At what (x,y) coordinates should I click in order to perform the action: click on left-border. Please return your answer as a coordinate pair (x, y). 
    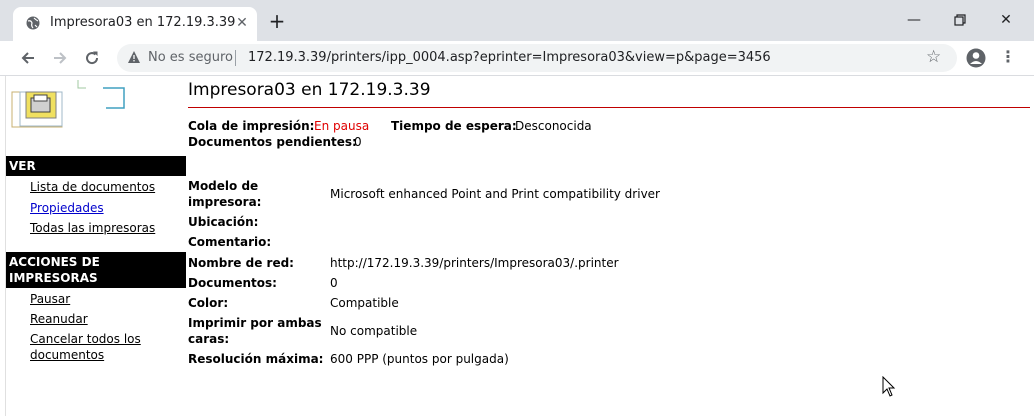
    Looking at the image, I should click on (5, 246).